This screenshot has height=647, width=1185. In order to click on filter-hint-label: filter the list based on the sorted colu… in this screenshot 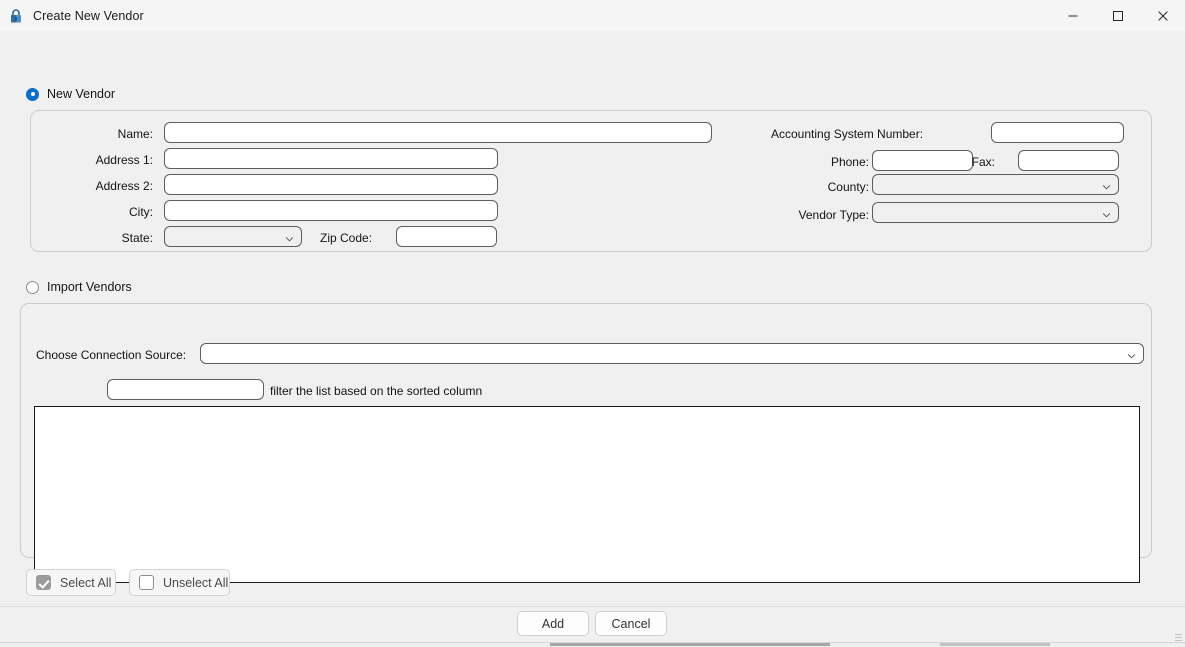, I will do `click(376, 391)`.